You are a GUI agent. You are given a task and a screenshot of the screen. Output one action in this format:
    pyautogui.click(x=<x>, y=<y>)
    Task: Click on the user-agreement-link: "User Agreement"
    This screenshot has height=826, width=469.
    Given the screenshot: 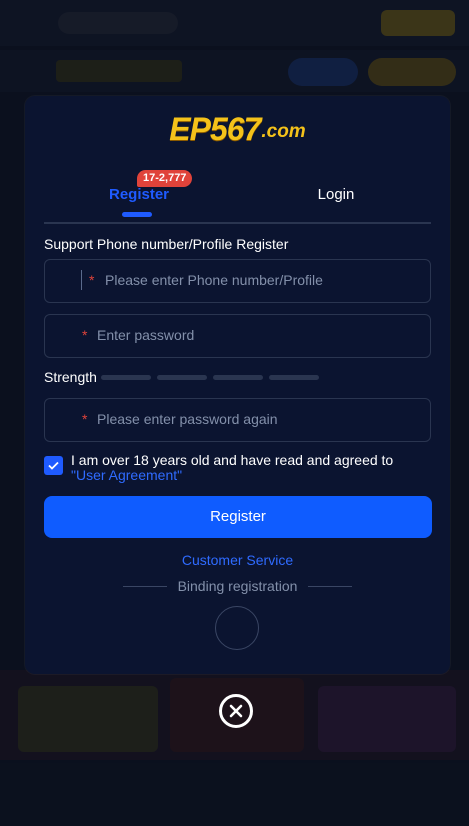 What is the action you would take?
    pyautogui.click(x=126, y=475)
    